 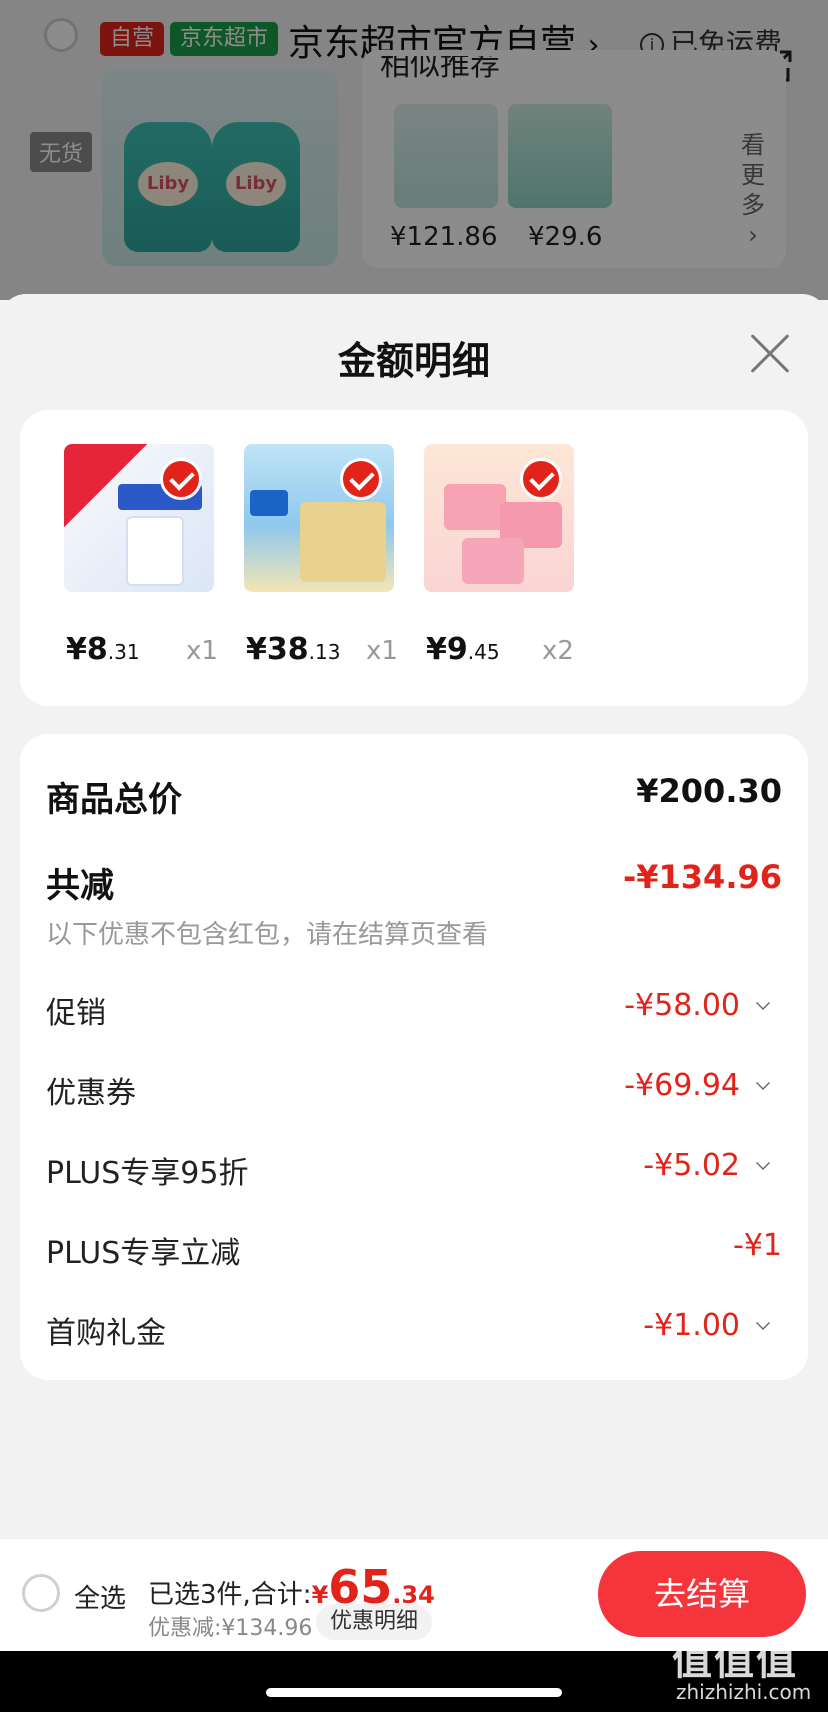 I want to click on discount-summary: 优惠减:¥134.96, so click(x=230, y=1628).